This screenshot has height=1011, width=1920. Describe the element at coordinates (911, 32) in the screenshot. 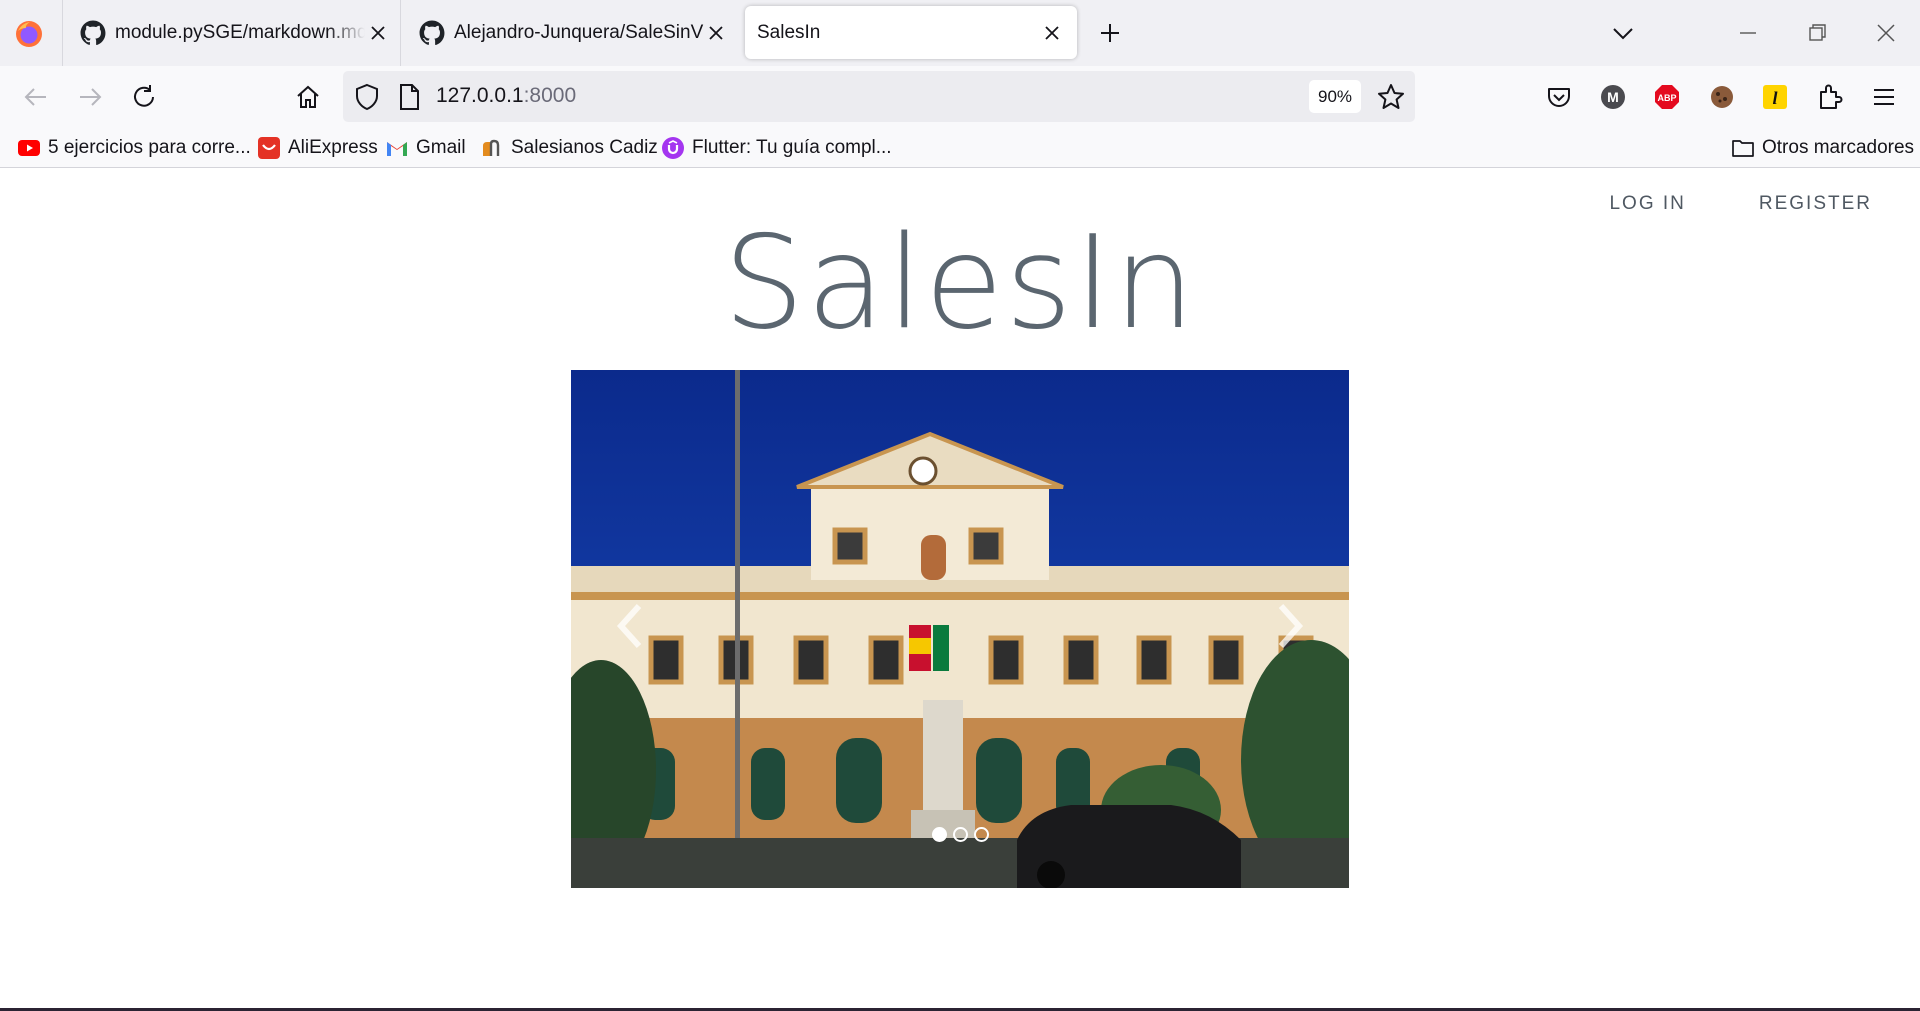

I see `tab-salesin: SalesIn` at that location.